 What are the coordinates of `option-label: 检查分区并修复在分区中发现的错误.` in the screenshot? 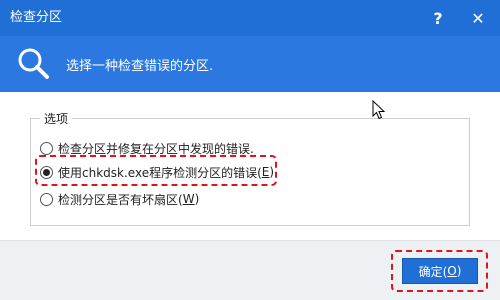 It's located at (156, 148).